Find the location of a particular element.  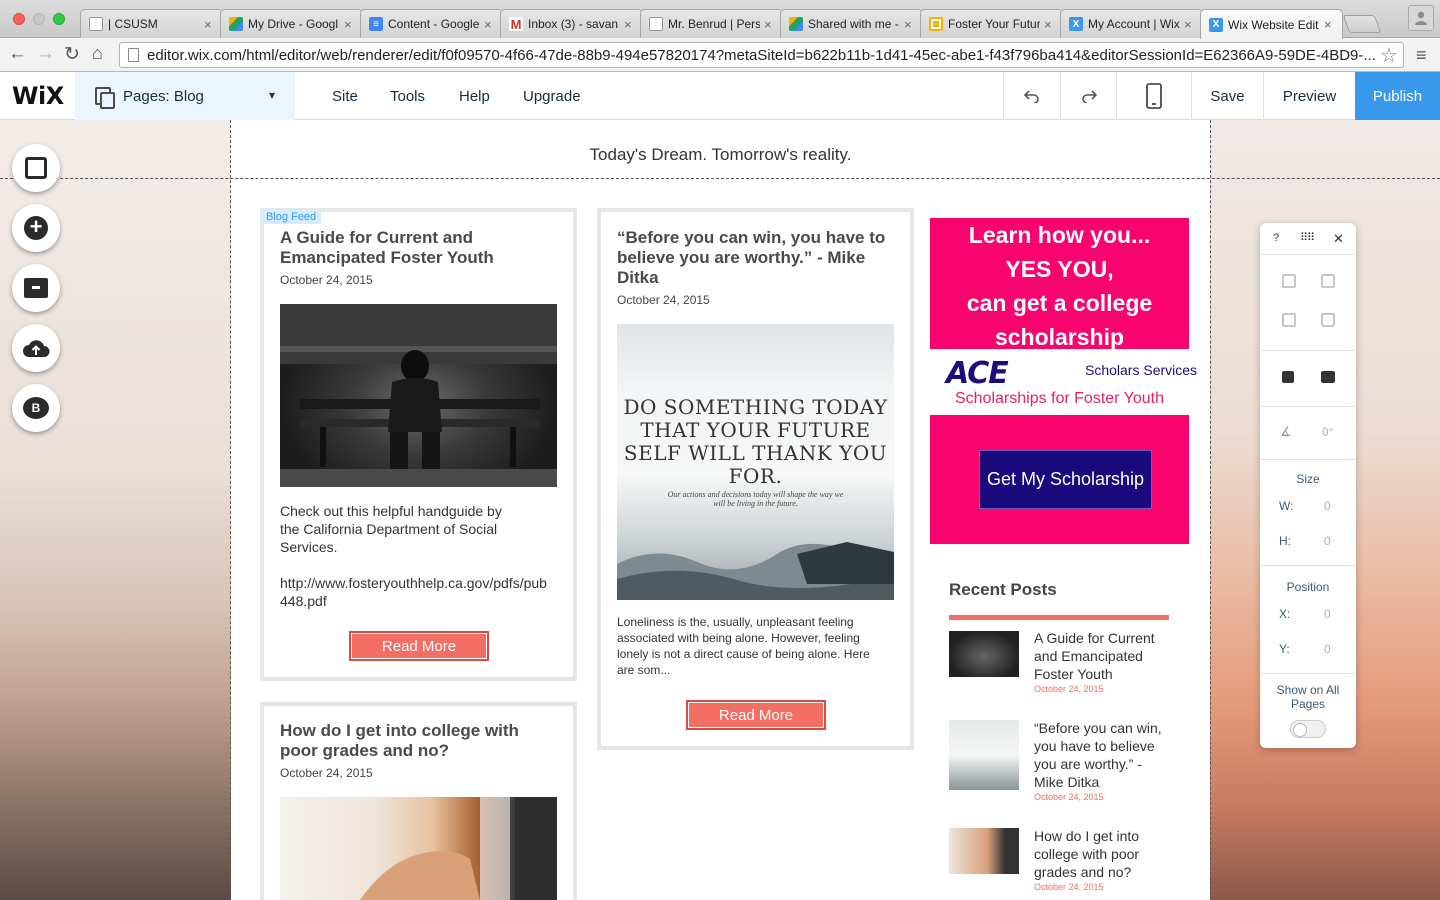

add-button: + is located at coordinates (36, 228).